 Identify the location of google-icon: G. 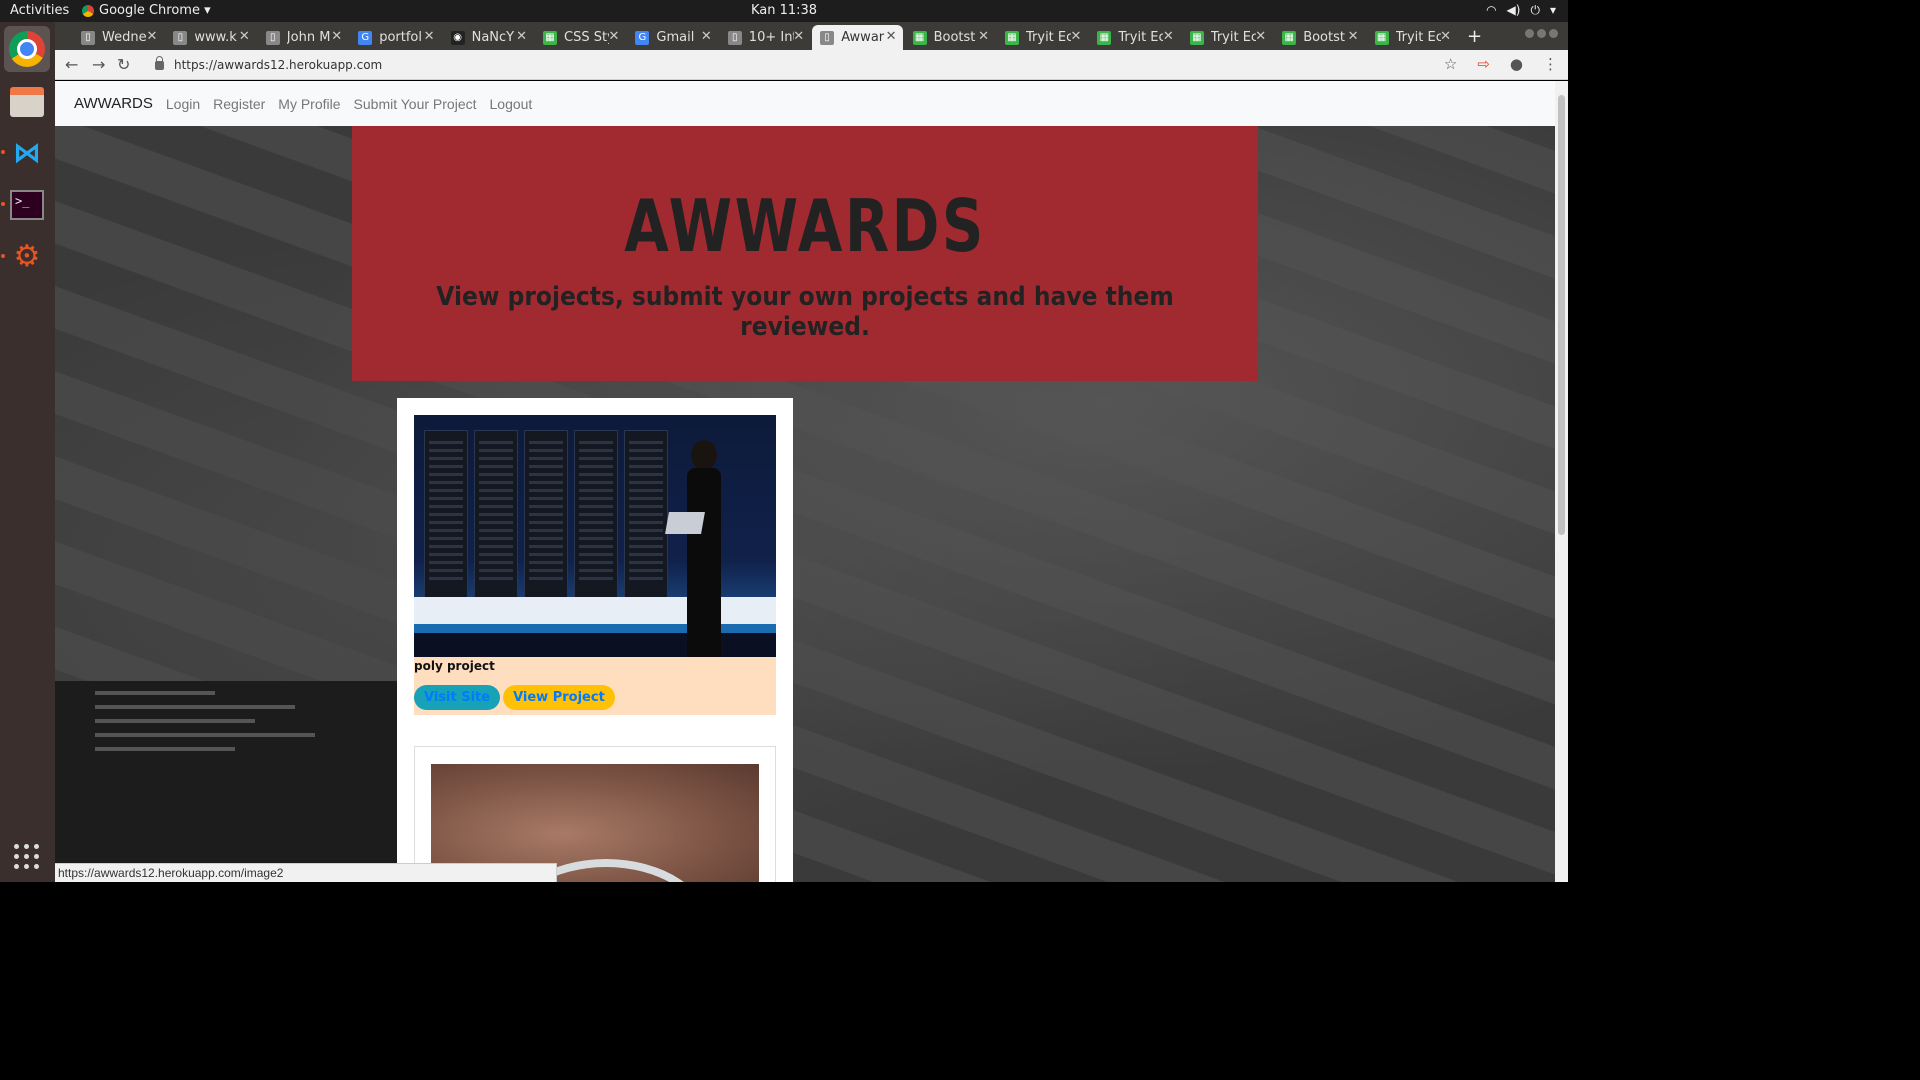
(365, 37).